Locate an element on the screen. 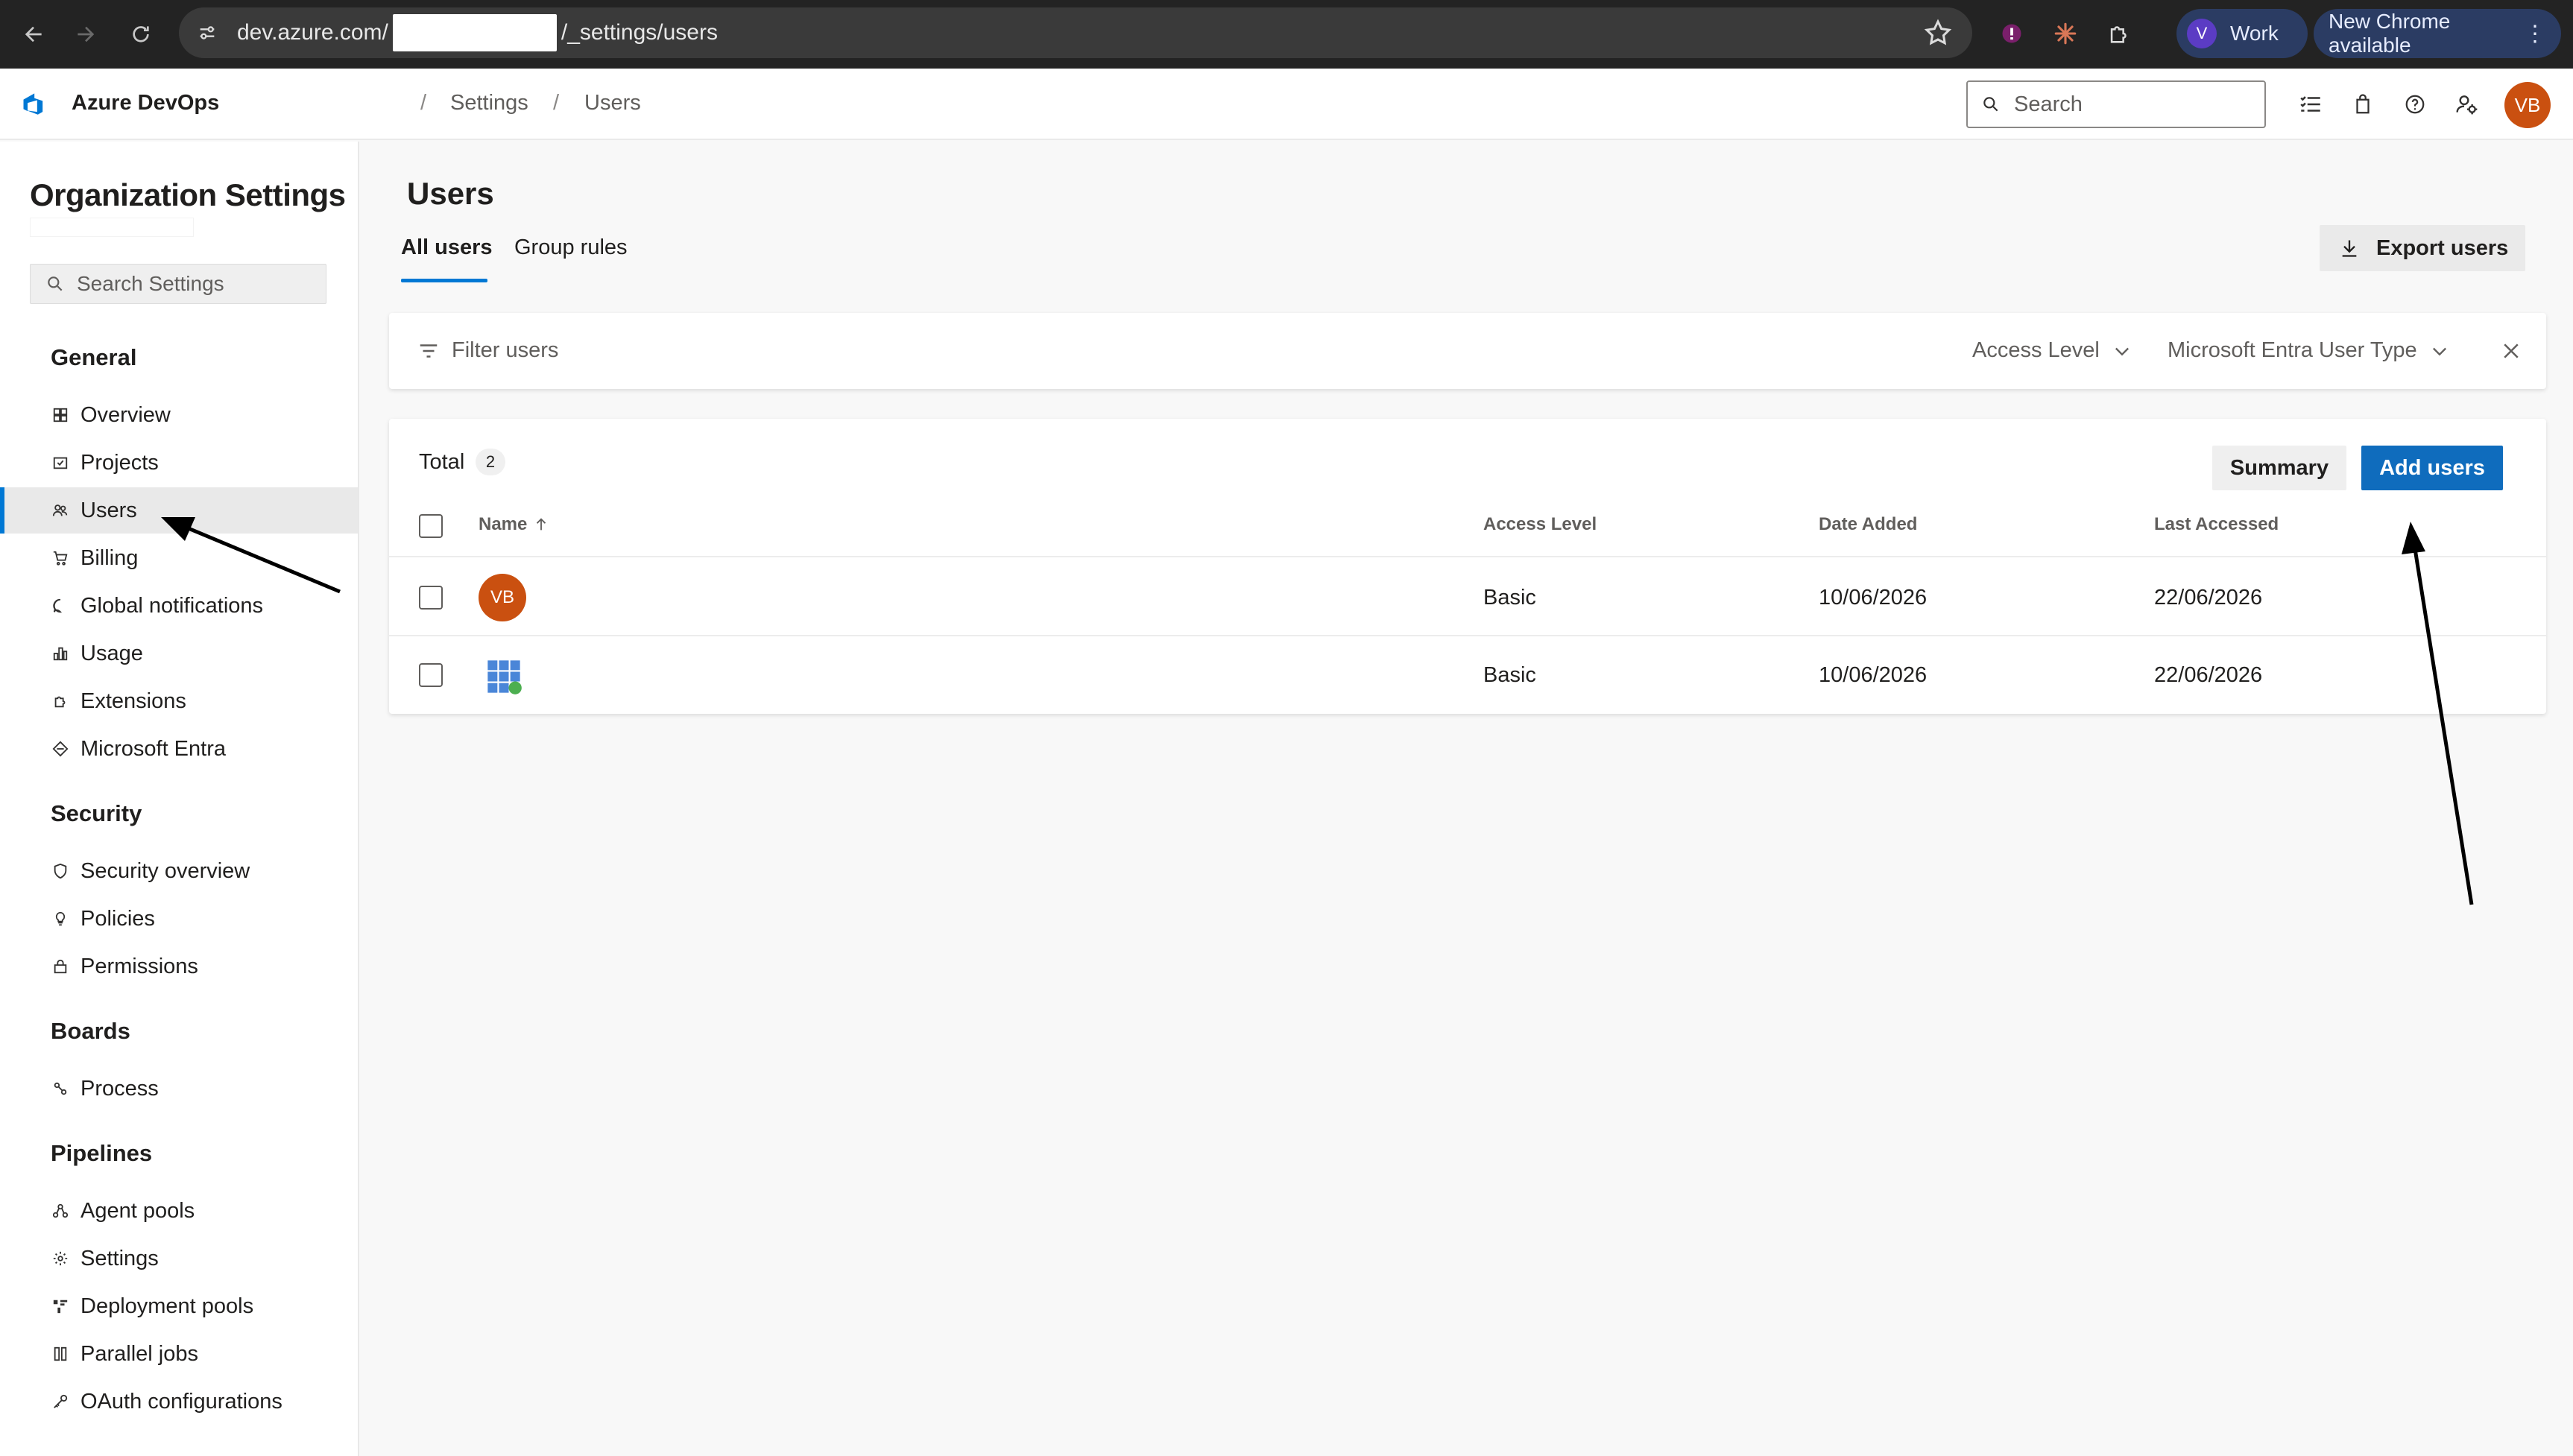 The width and height of the screenshot is (2573, 1456). reload-icon is located at coordinates (141, 34).